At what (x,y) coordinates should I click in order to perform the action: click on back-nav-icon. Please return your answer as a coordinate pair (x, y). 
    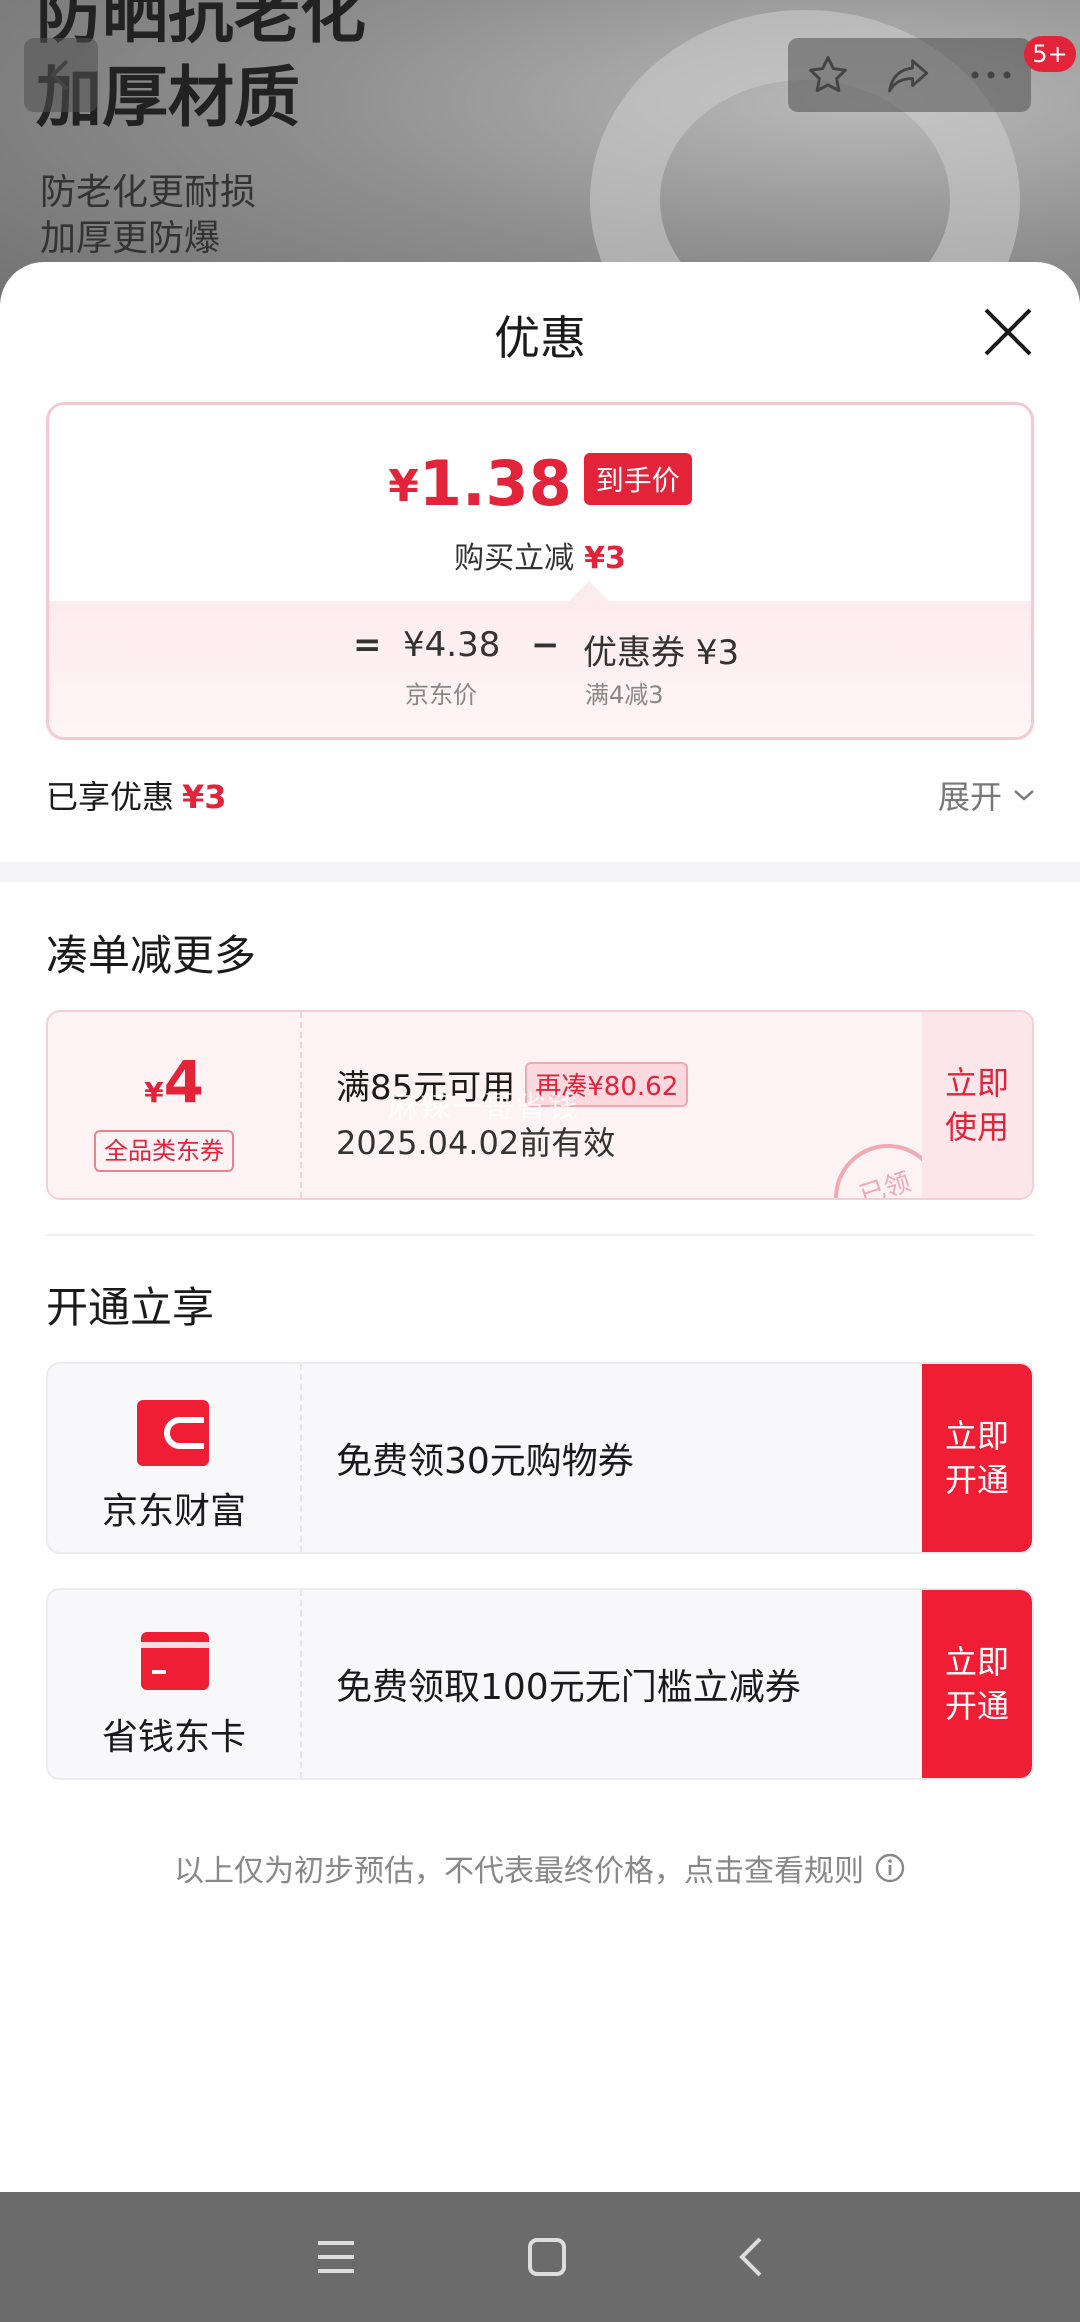
    Looking at the image, I should click on (751, 2257).